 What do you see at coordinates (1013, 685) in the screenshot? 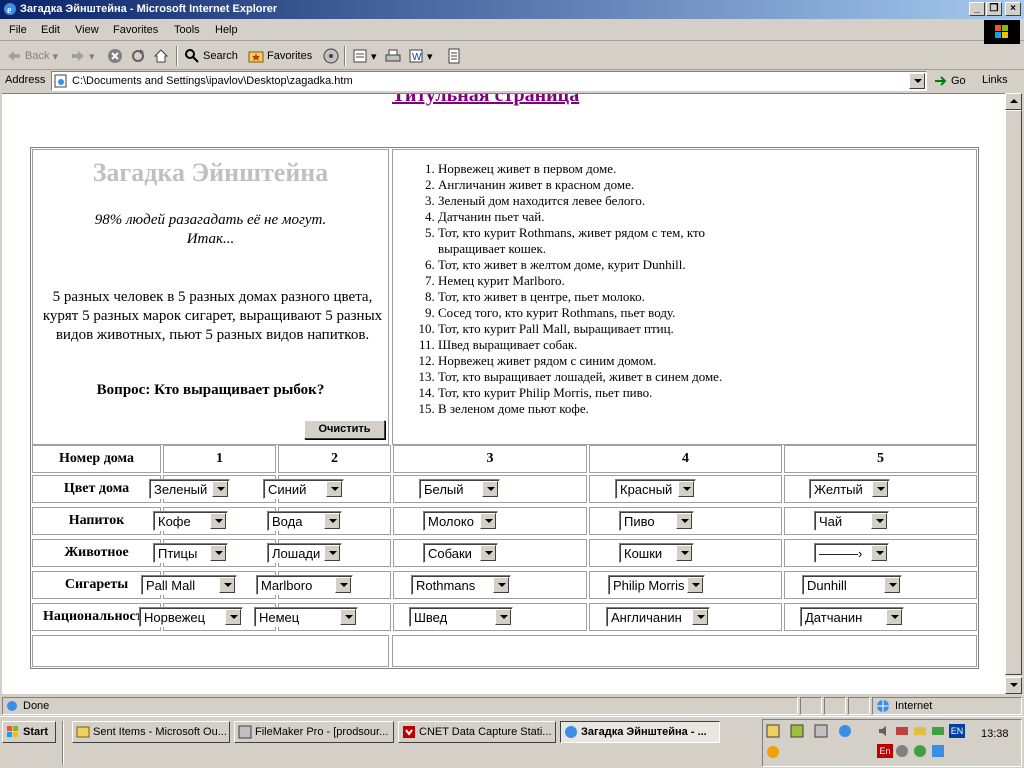
I see `scroll-down-button` at bounding box center [1013, 685].